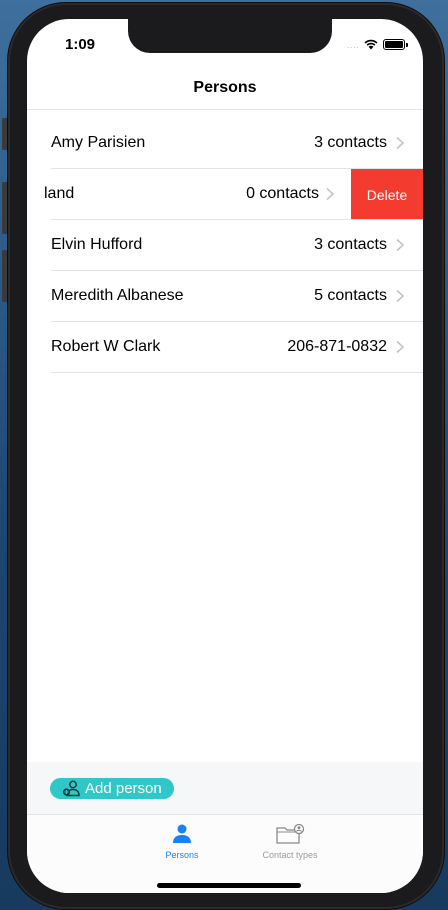  What do you see at coordinates (98, 142) in the screenshot?
I see `person-name: Amy Parisien` at bounding box center [98, 142].